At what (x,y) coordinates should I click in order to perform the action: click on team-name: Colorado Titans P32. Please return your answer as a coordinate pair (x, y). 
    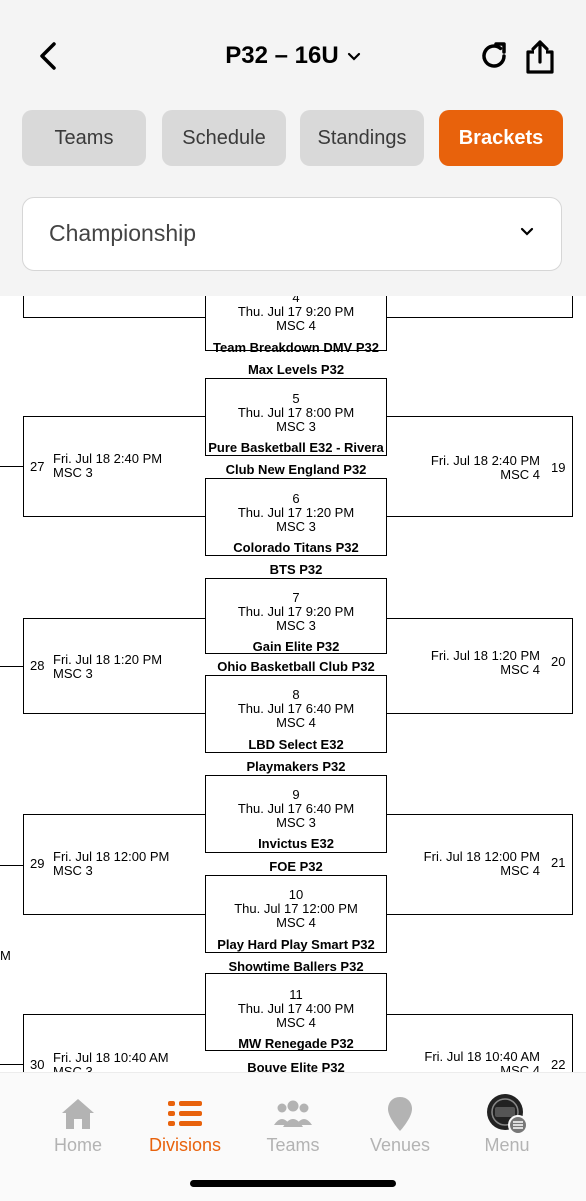
    Looking at the image, I should click on (296, 547).